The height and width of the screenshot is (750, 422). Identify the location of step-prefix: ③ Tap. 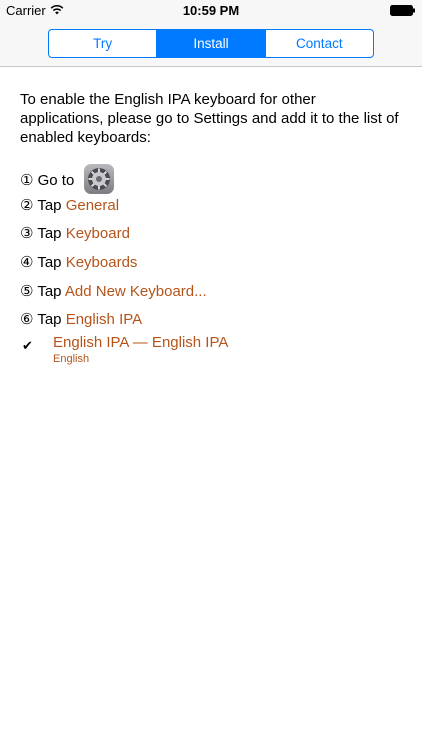
(41, 233).